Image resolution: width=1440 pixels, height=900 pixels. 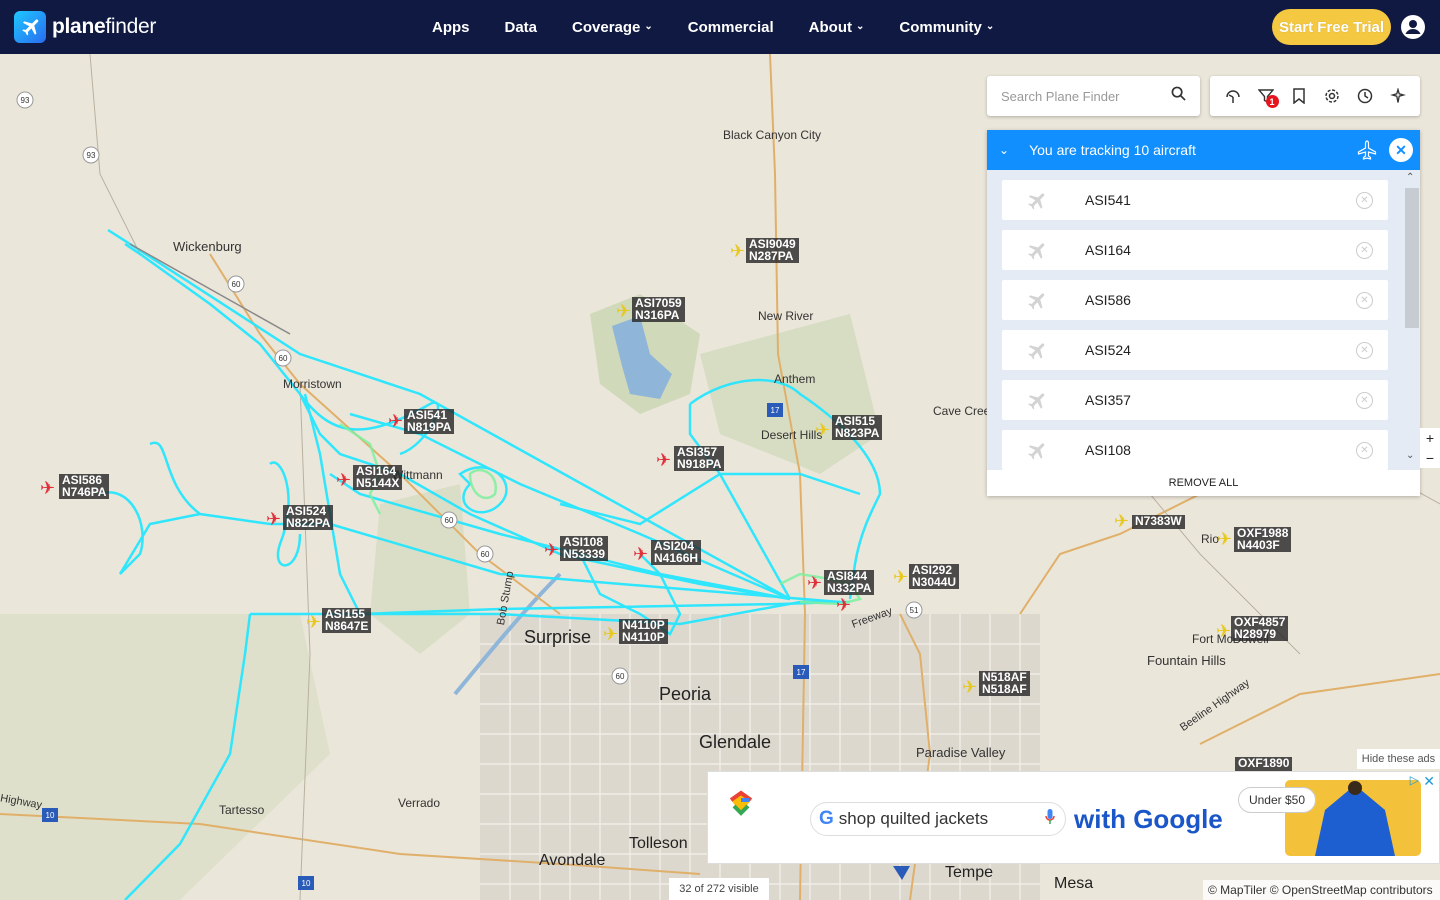 I want to click on aircraft-label: ASI7059 N316PA, so click(x=658, y=309).